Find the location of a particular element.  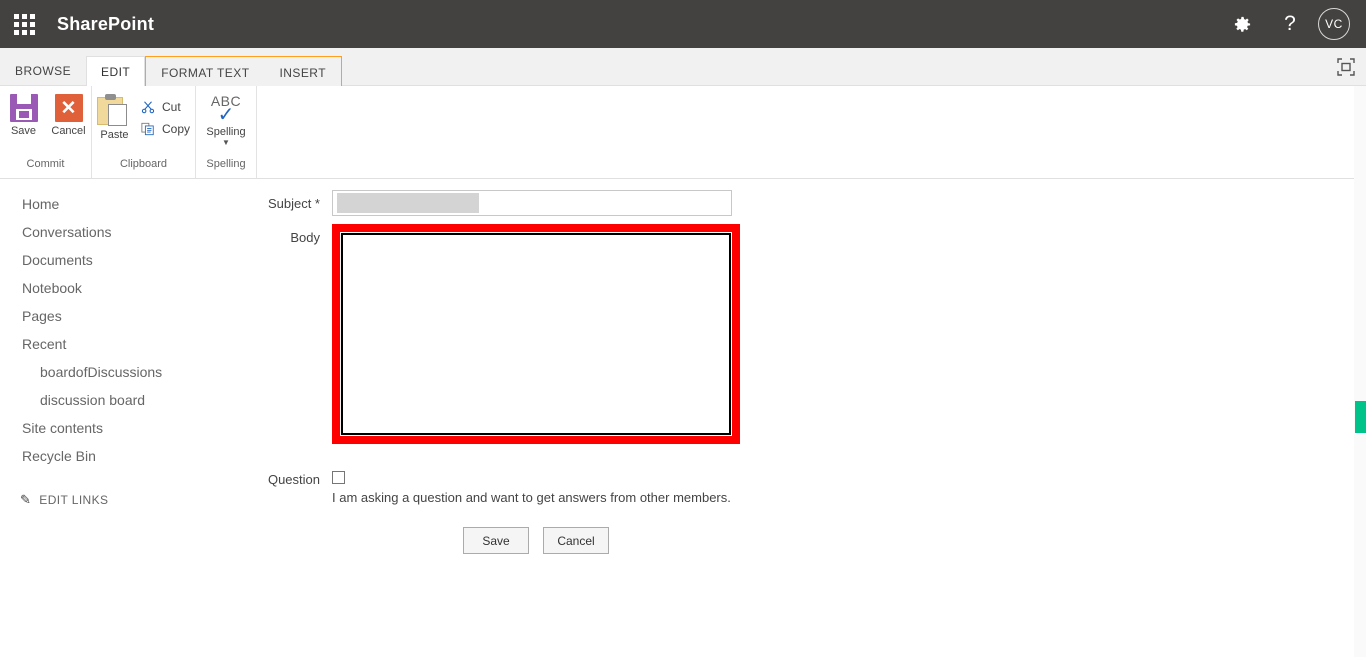

suite-bar-actions: ? VC is located at coordinates (1292, 24).